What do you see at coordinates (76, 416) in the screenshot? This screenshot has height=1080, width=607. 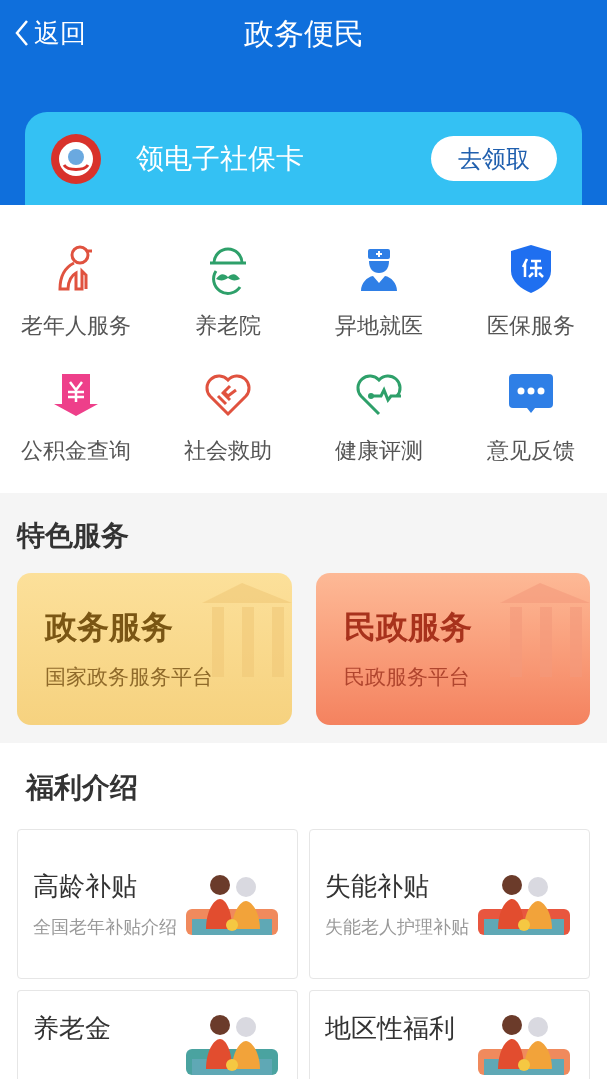 I see `service-item: 公积金查询` at bounding box center [76, 416].